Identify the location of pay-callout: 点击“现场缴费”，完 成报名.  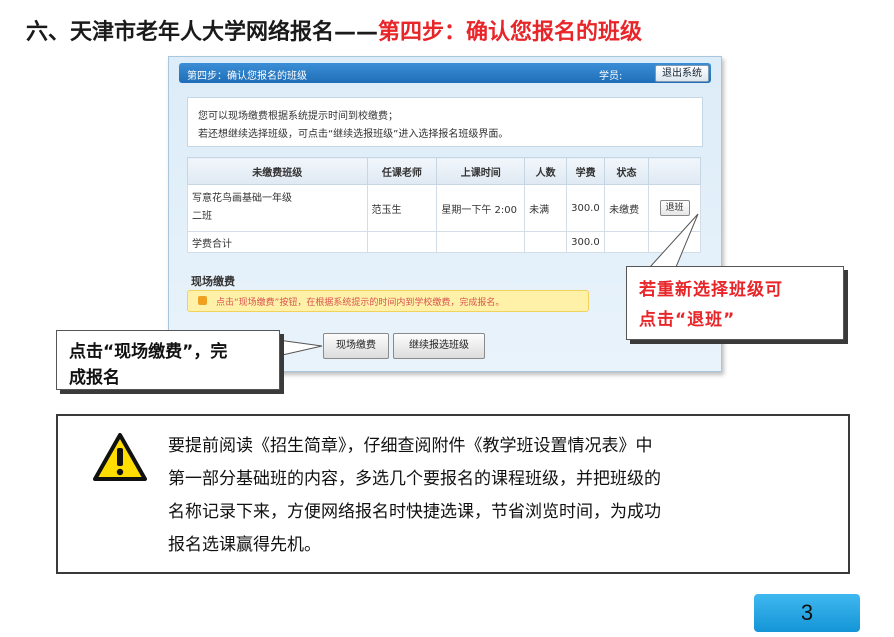
(168, 360).